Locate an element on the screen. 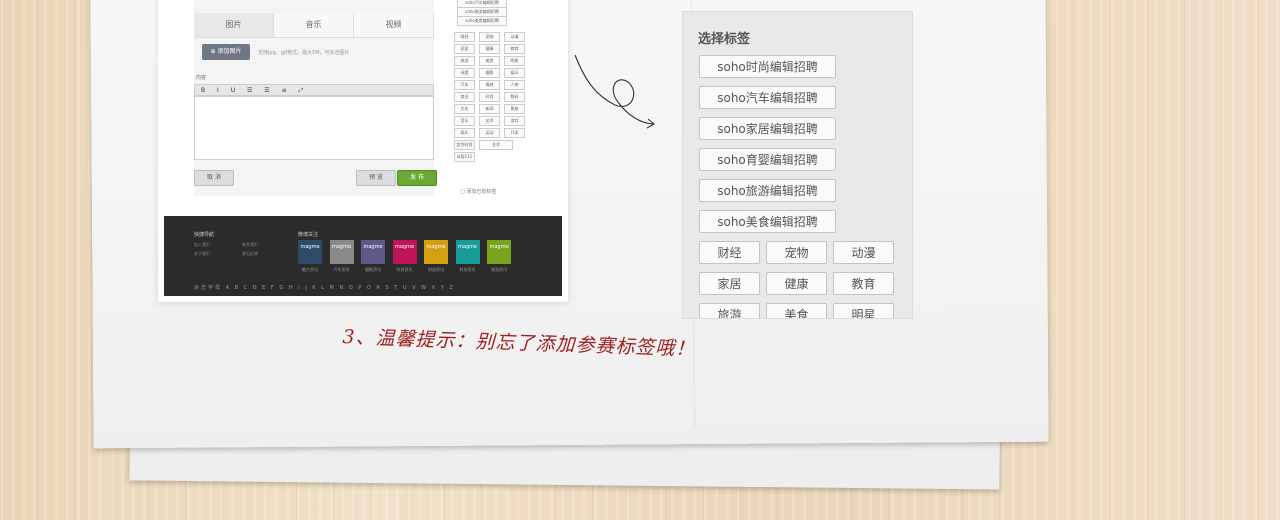 The width and height of the screenshot is (1280, 520). tag-option: 美食 is located at coordinates (796, 310).